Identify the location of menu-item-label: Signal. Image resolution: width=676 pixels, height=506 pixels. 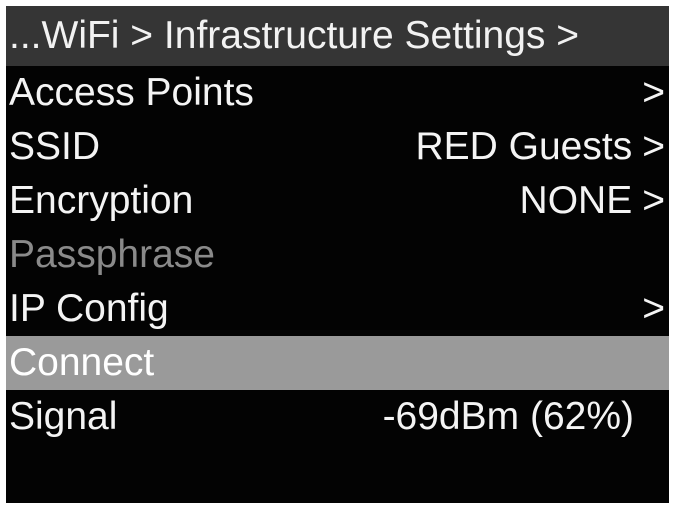
(63, 416).